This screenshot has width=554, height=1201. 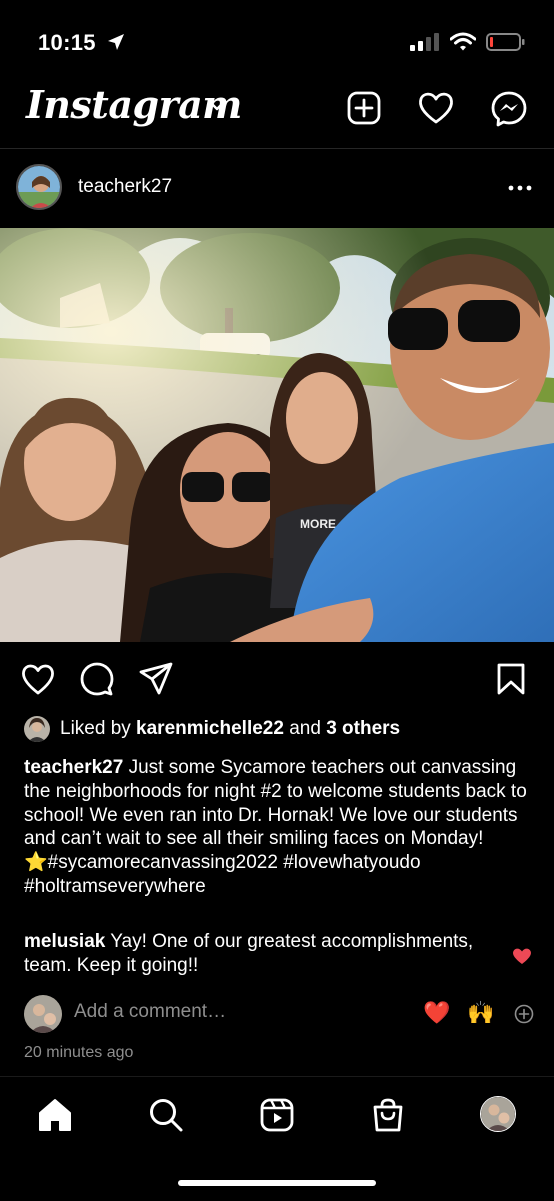 I want to click on reels-icon, so click(x=277, y=1115).